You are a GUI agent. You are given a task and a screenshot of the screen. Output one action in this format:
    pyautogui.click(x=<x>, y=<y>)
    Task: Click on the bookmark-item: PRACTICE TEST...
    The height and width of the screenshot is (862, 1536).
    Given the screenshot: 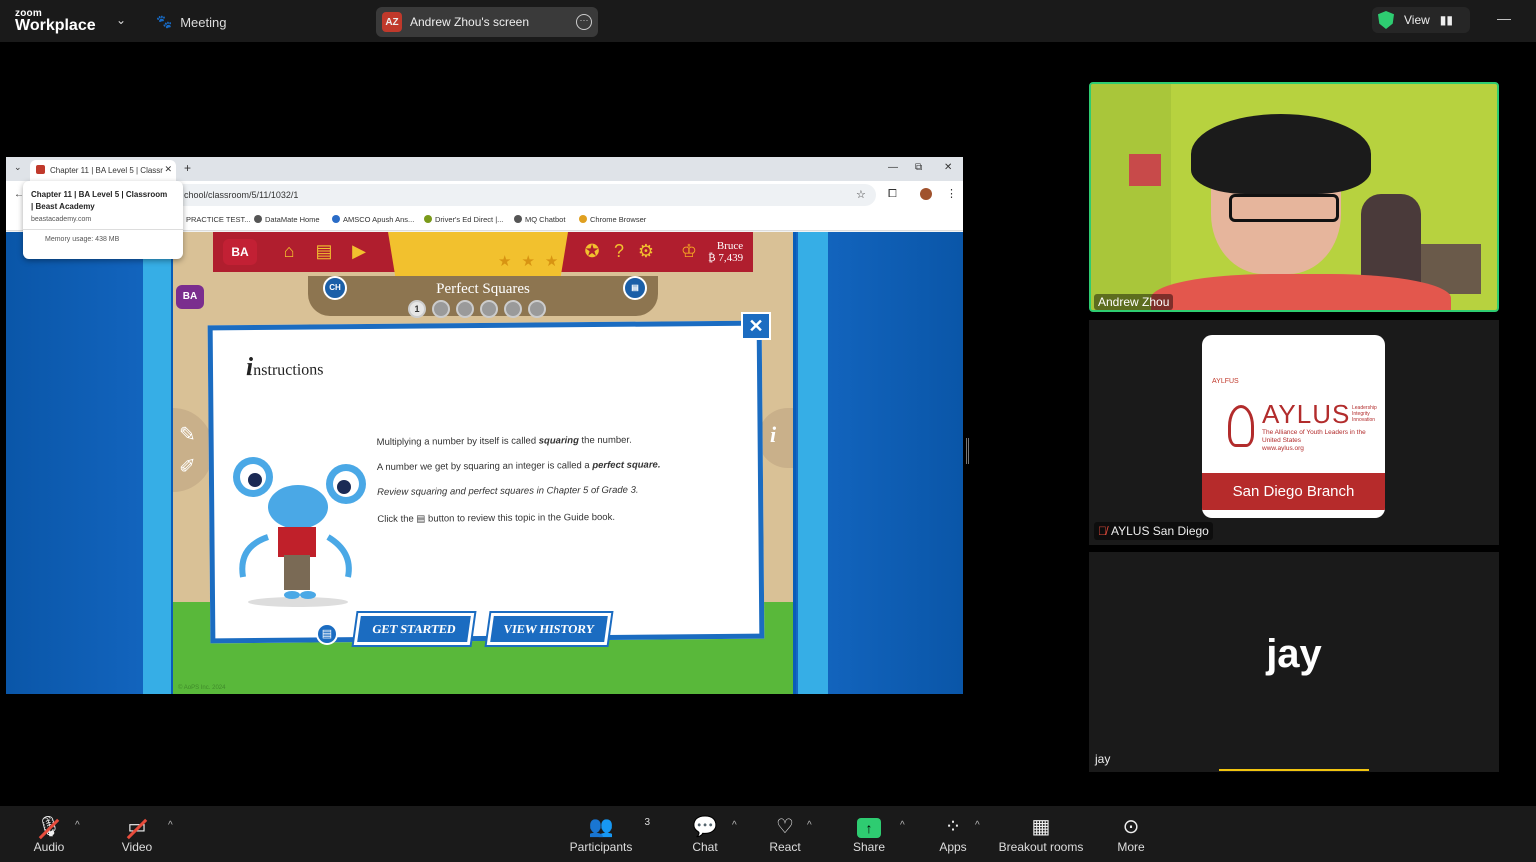 What is the action you would take?
    pyautogui.click(x=218, y=219)
    